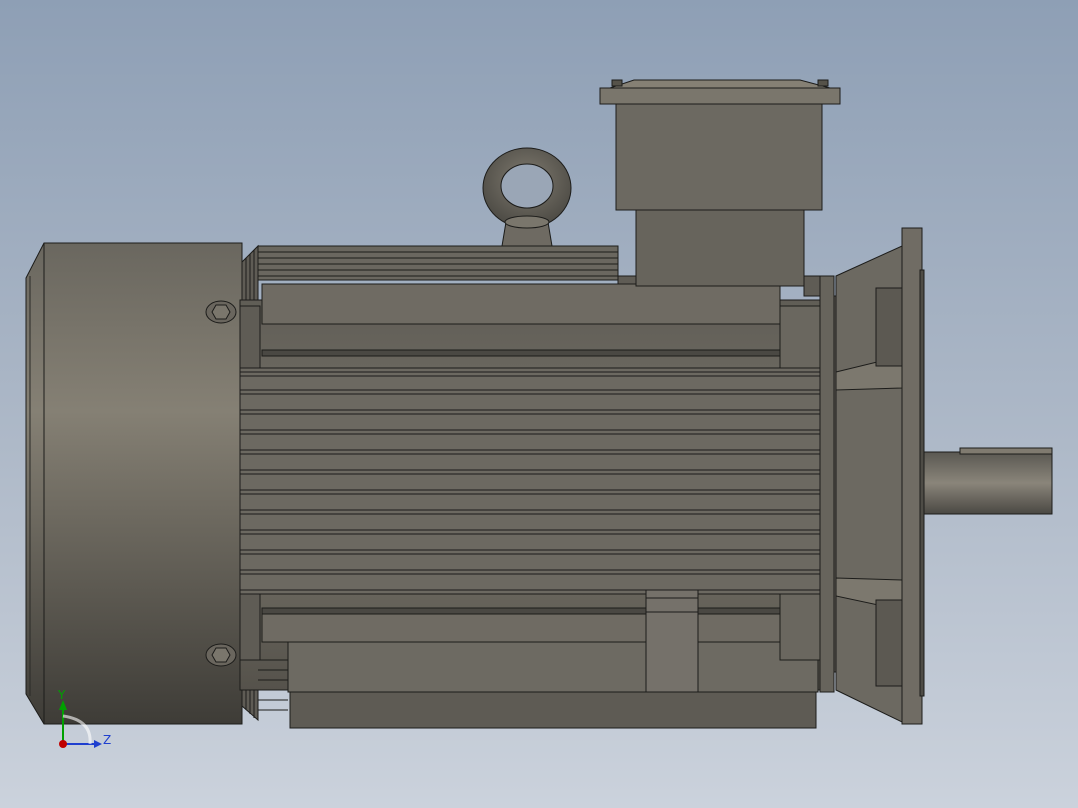 The width and height of the screenshot is (1078, 808). Describe the element at coordinates (221, 655) in the screenshot. I see `cover-bolt-bottom` at that location.